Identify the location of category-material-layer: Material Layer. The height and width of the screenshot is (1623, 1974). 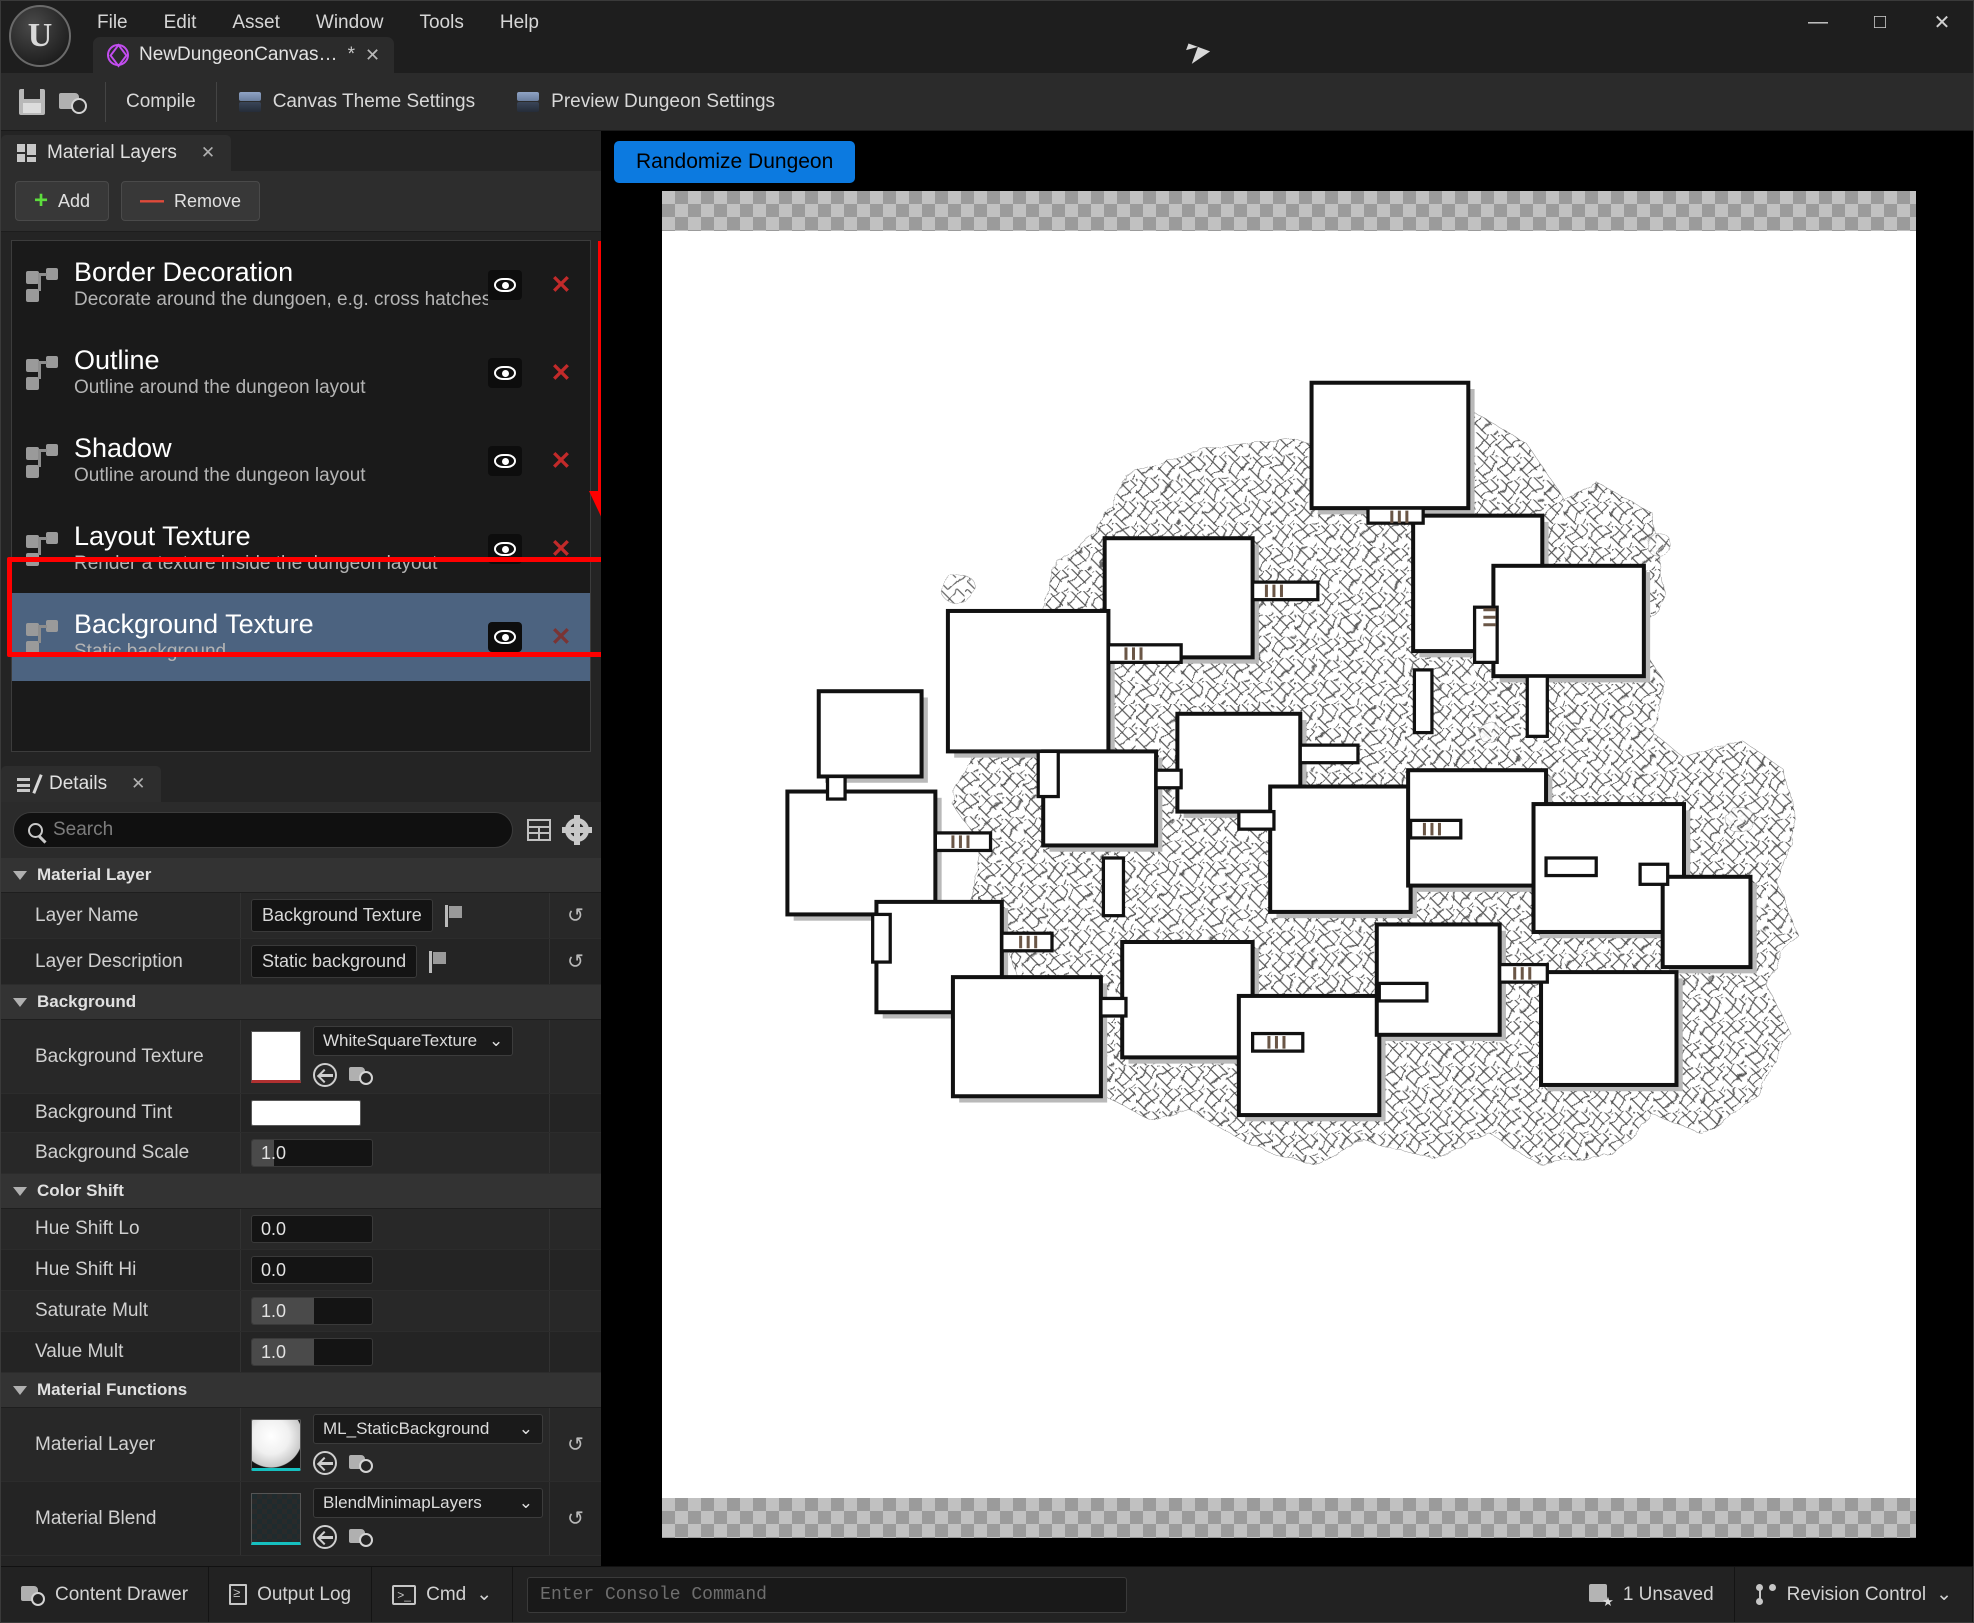
(301, 875).